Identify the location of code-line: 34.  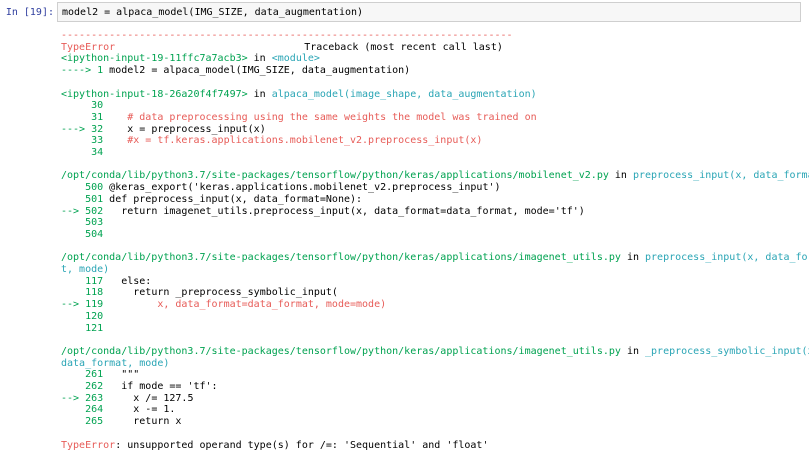
(82, 153).